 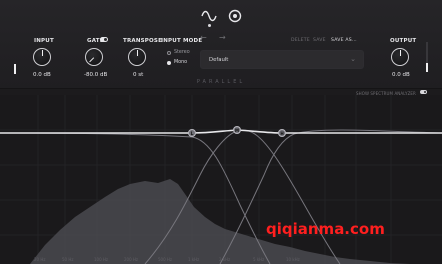 I want to click on input-level-meter, so click(x=15, y=69).